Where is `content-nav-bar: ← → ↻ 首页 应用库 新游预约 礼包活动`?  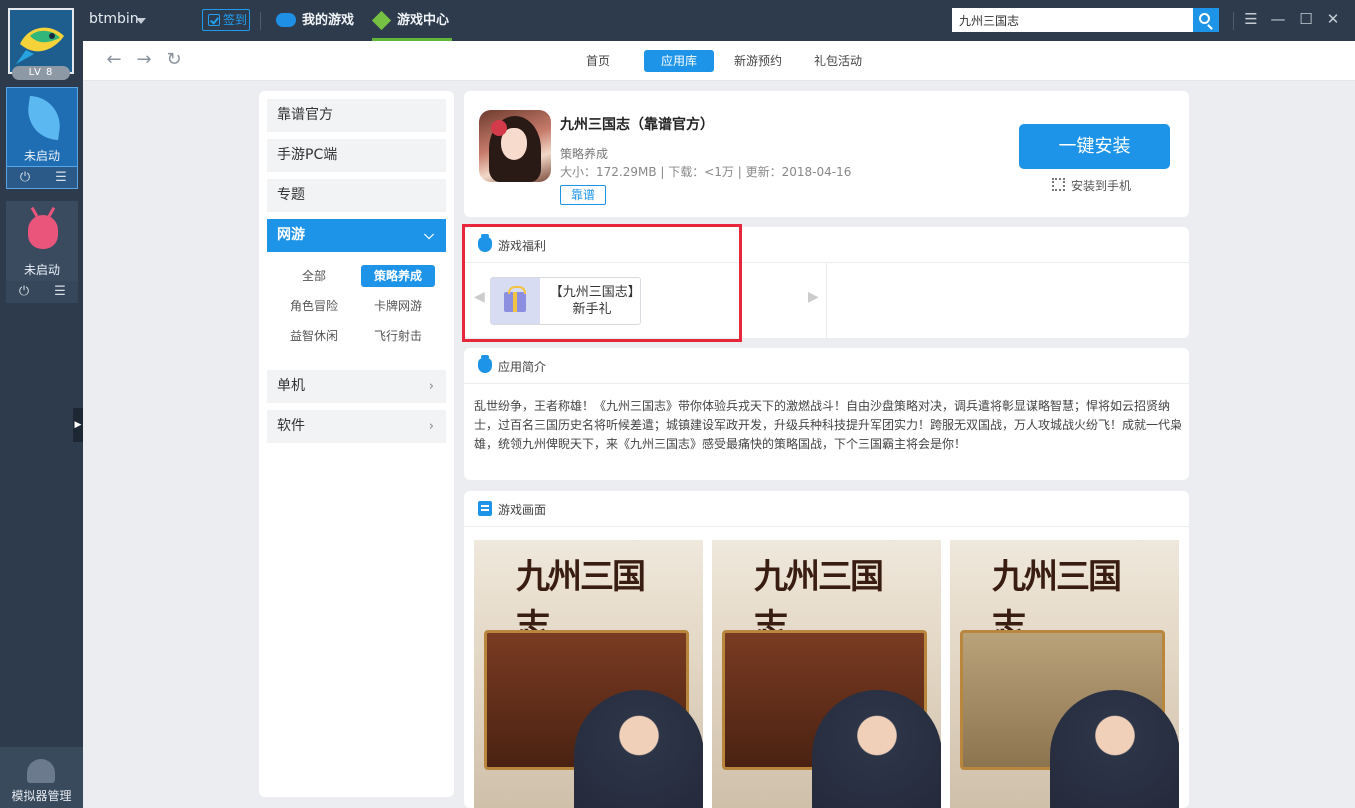 content-nav-bar: ← → ↻ 首页 应用库 新游预约 礼包活动 is located at coordinates (719, 61).